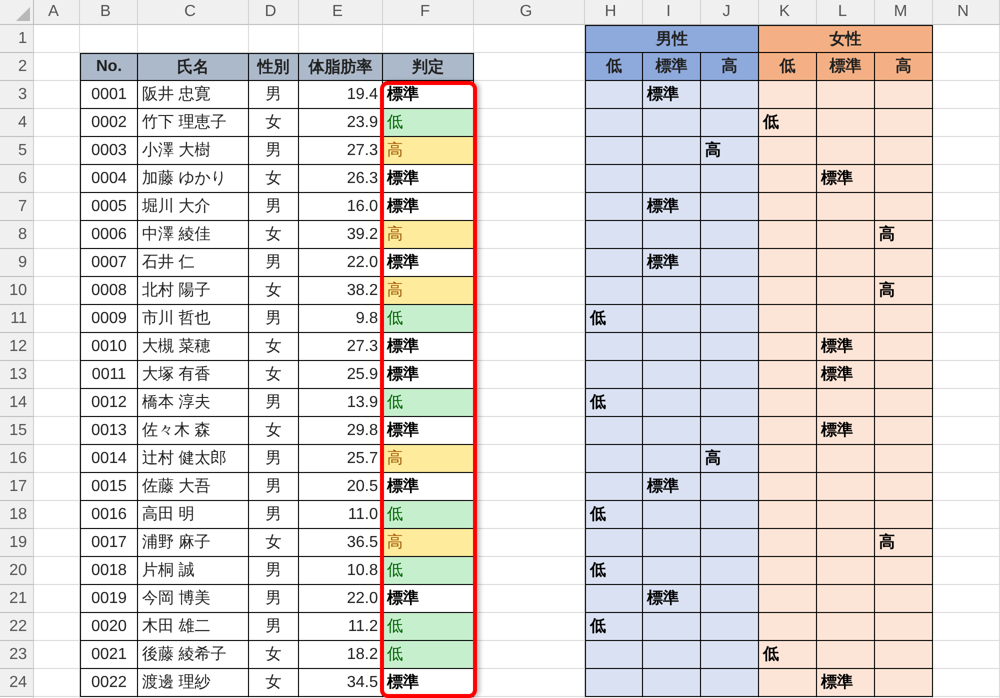  Describe the element at coordinates (193, 403) in the screenshot. I see `table-cell: 橋本 淳夫` at that location.